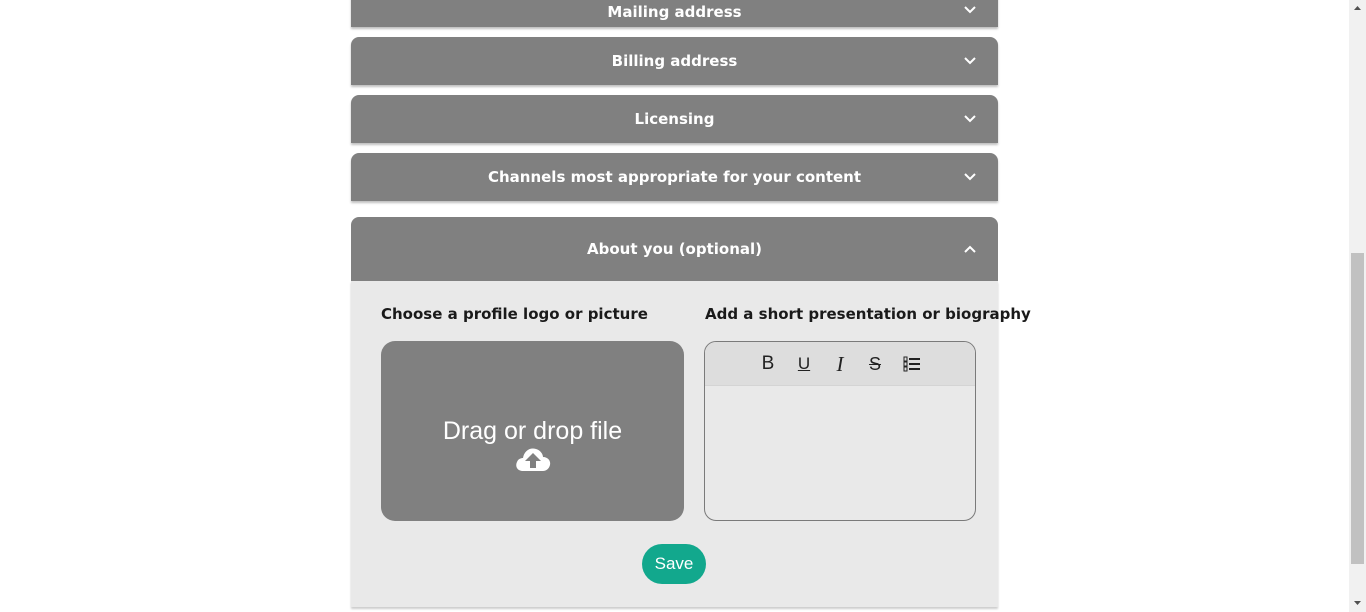 This screenshot has width=1366, height=612. Describe the element at coordinates (804, 364) in the screenshot. I see `underline-button: U` at that location.